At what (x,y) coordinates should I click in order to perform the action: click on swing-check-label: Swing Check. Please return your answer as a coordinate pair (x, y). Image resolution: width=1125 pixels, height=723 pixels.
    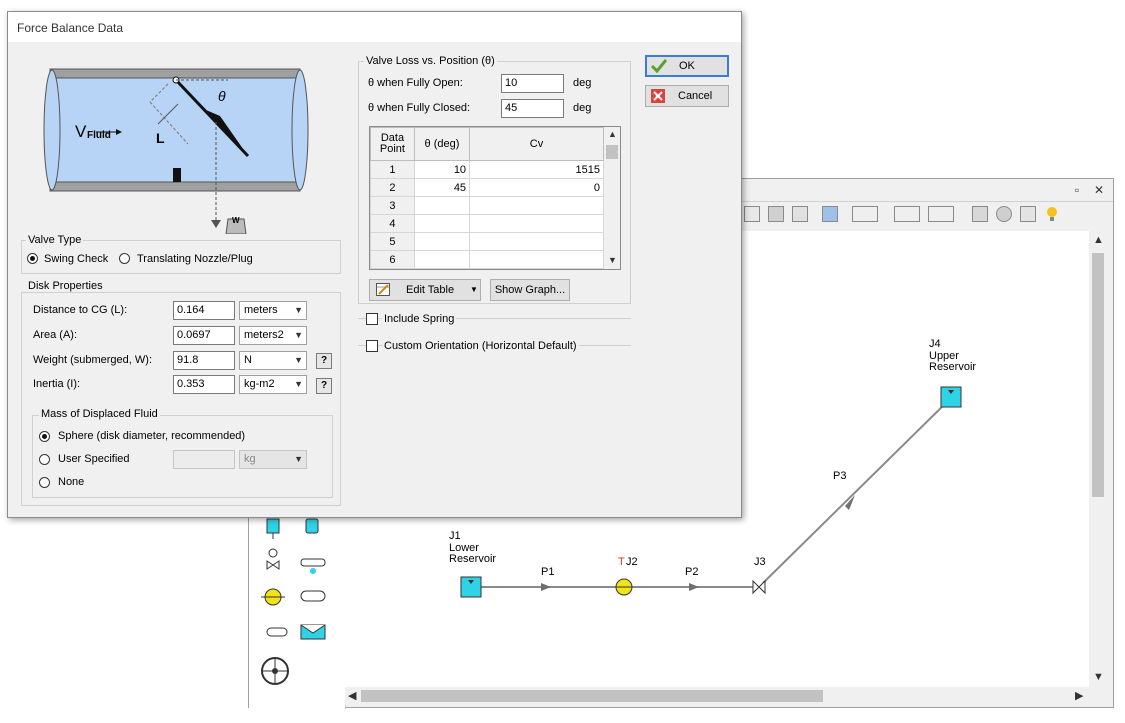
    Looking at the image, I should click on (76, 259).